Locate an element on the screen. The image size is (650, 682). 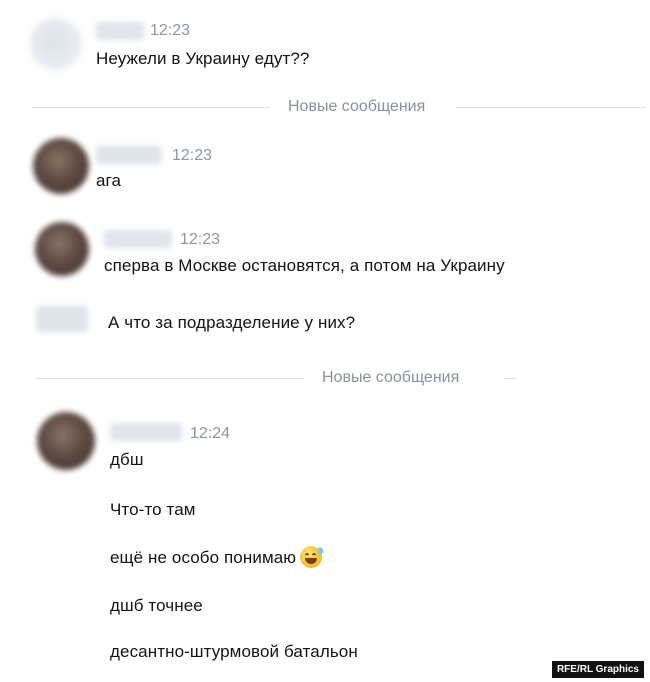
message-text: ещё не особо понимаю is located at coordinates (203, 557).